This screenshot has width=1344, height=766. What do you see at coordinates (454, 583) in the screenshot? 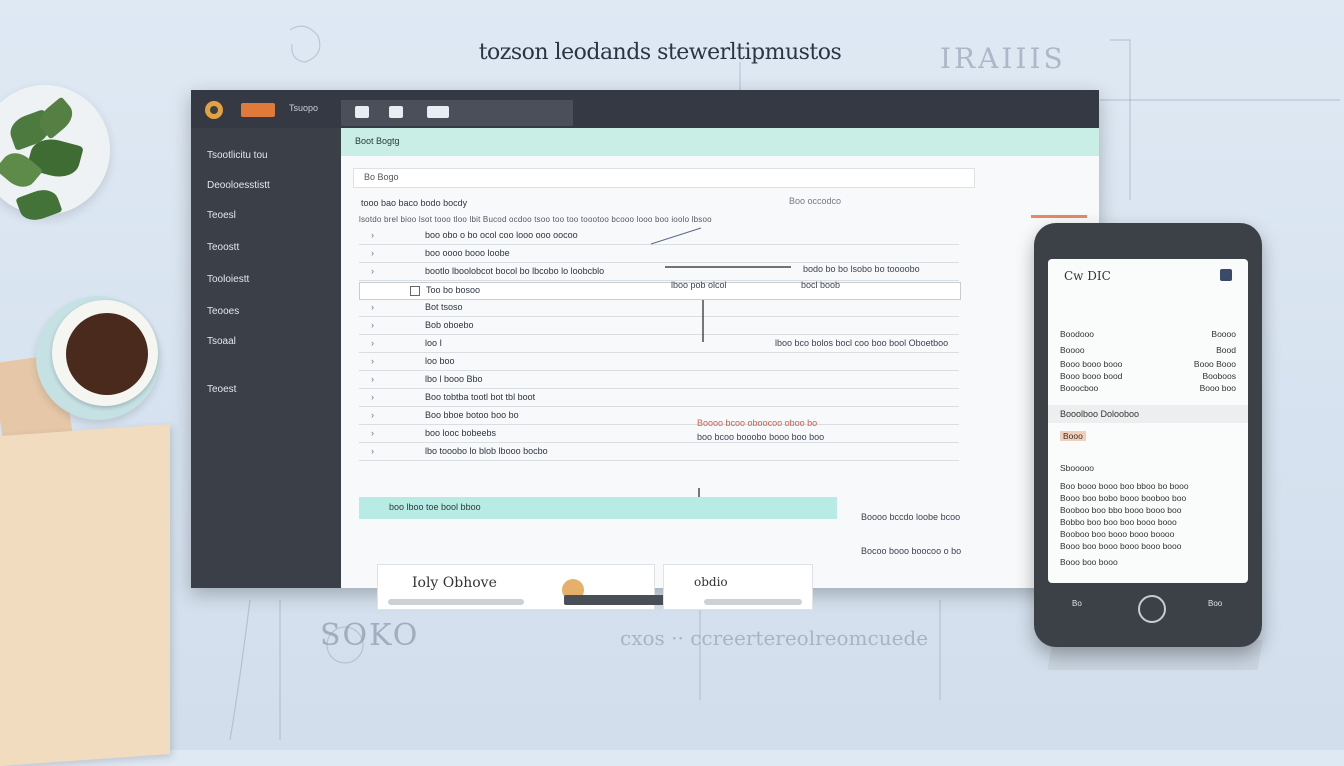
I see `status-card-label: Ioly Obhove` at bounding box center [454, 583].